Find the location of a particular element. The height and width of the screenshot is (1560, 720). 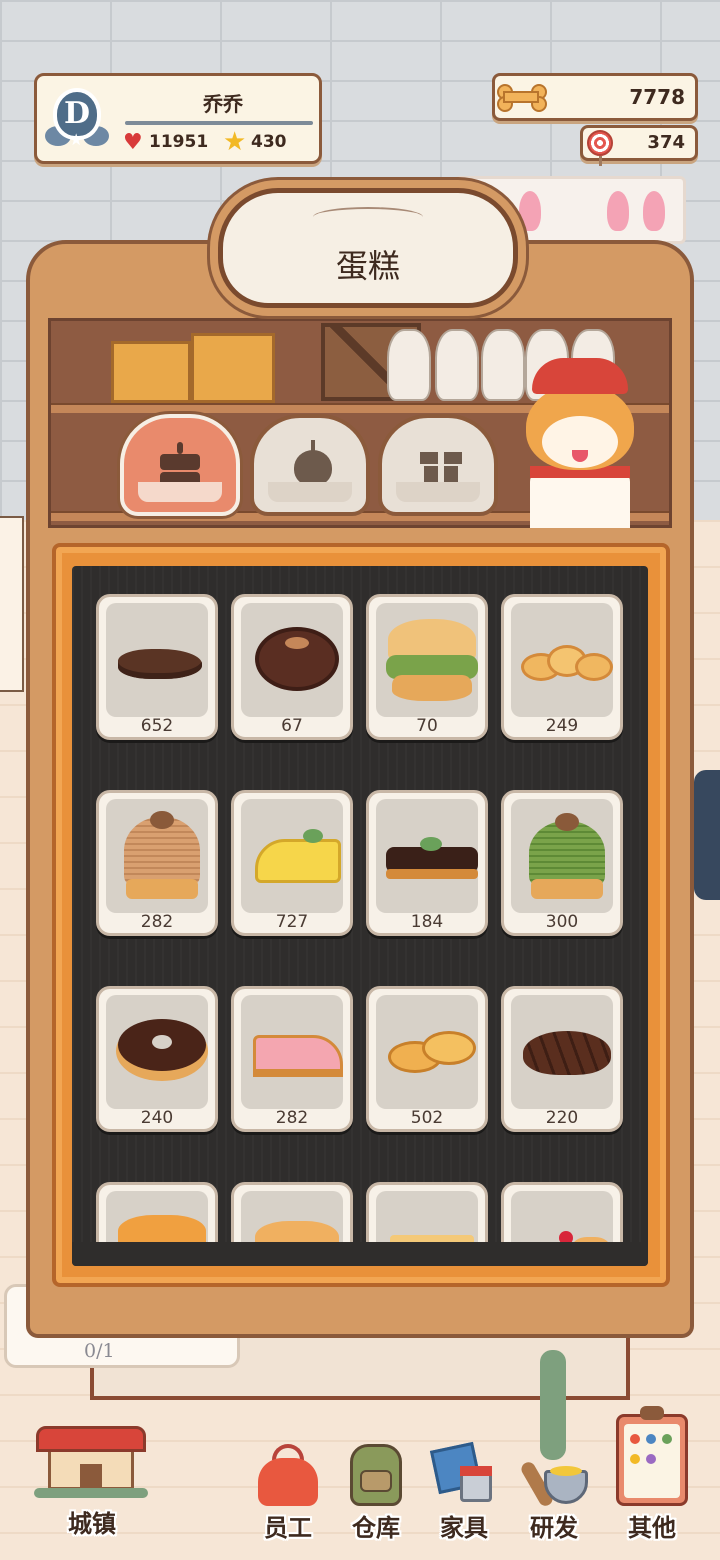

item-quantity: 502 is located at coordinates (427, 1118).